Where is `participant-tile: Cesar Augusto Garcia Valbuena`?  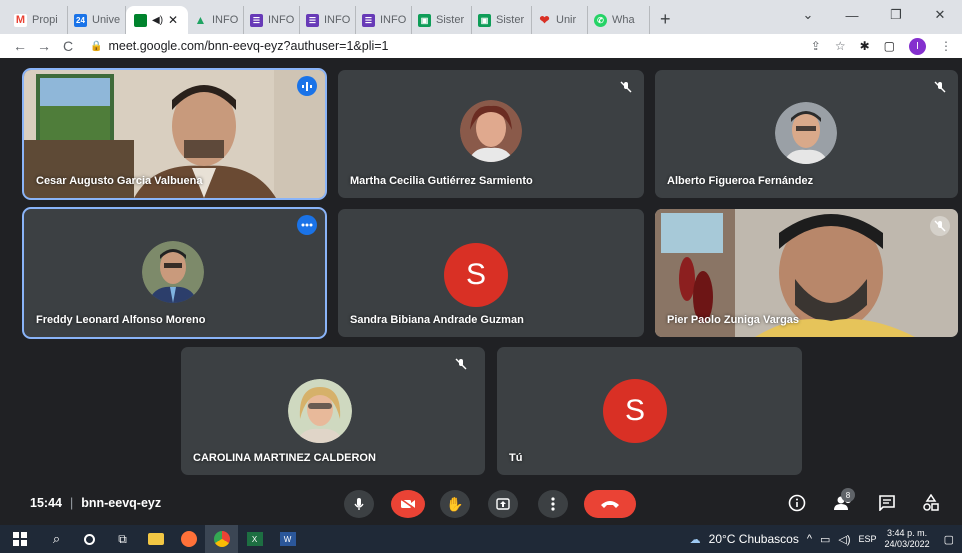 participant-tile: Cesar Augusto Garcia Valbuena is located at coordinates (174, 134).